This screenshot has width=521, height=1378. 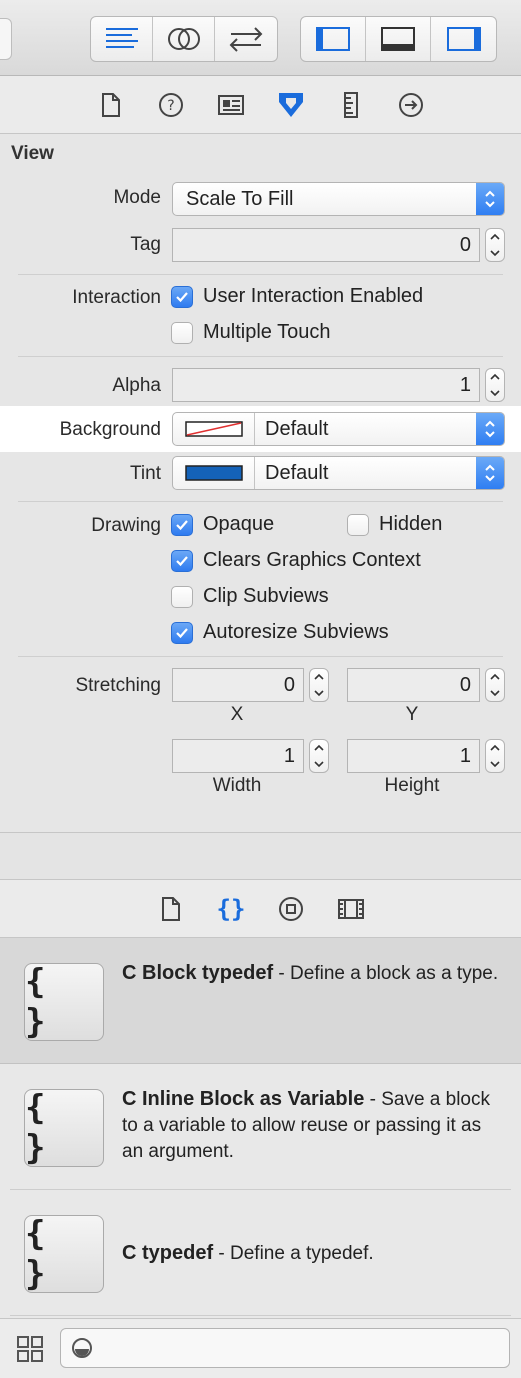 What do you see at coordinates (110, 429) in the screenshot?
I see `background-label: Background` at bounding box center [110, 429].